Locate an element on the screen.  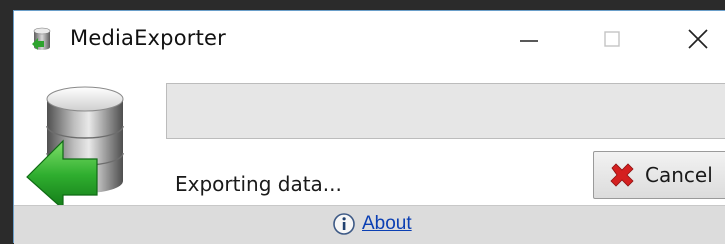
cancel-button: Cancel is located at coordinates (659, 175).